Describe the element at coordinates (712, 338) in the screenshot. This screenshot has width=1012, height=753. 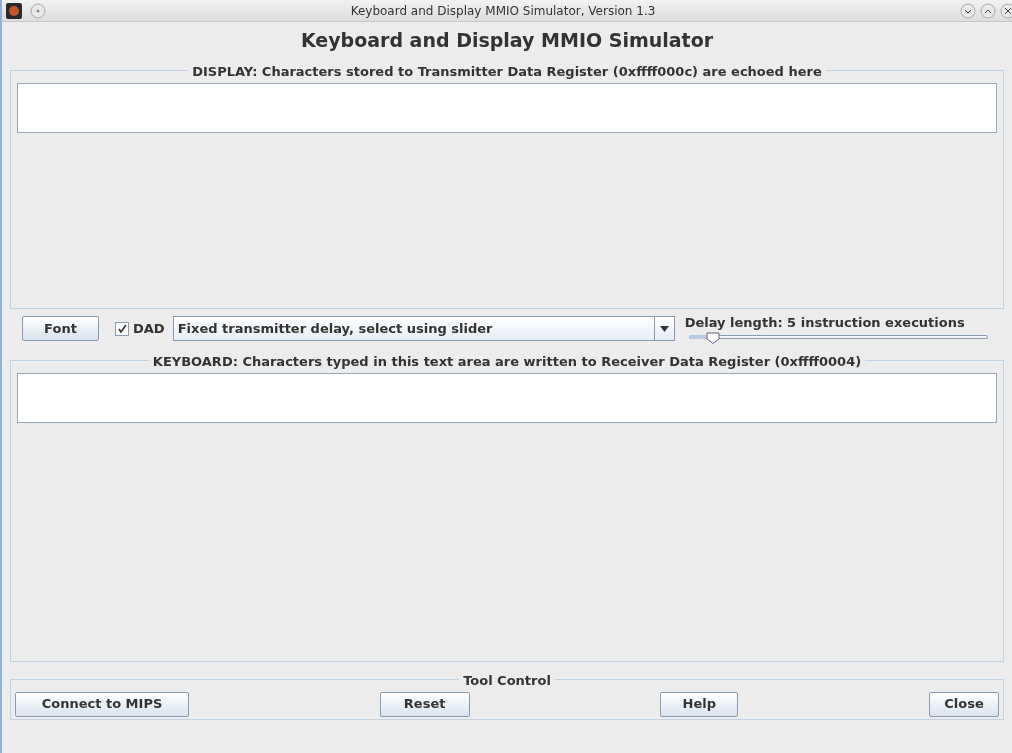
I see `slider-thumb` at that location.